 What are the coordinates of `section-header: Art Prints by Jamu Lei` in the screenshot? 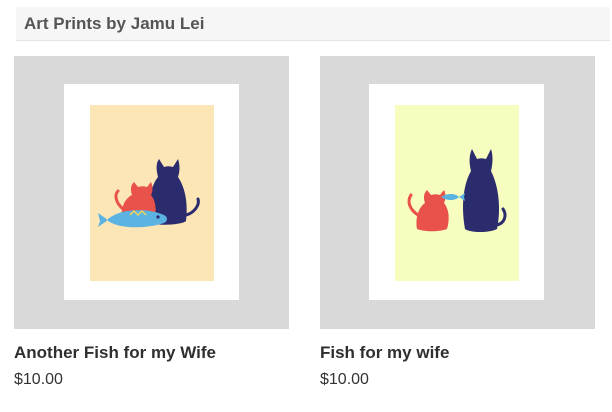 It's located at (313, 24).